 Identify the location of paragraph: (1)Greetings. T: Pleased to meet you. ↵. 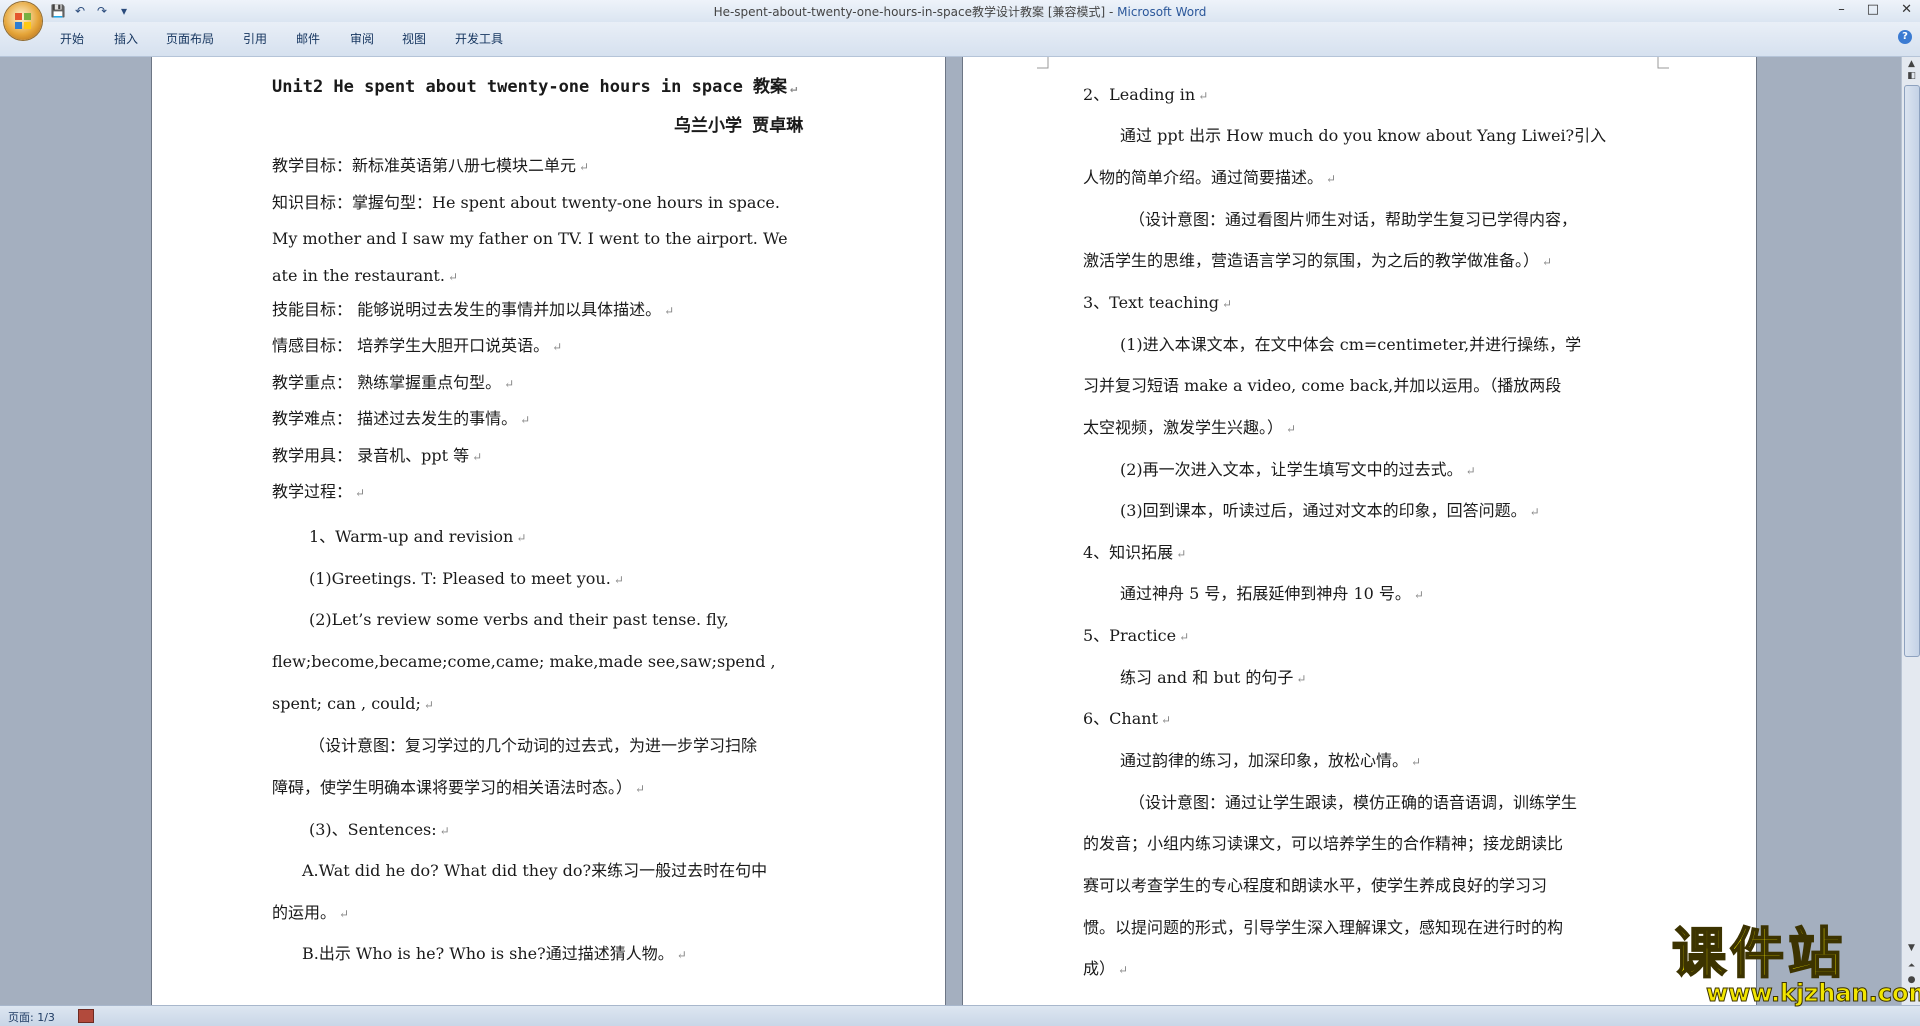
(466, 578).